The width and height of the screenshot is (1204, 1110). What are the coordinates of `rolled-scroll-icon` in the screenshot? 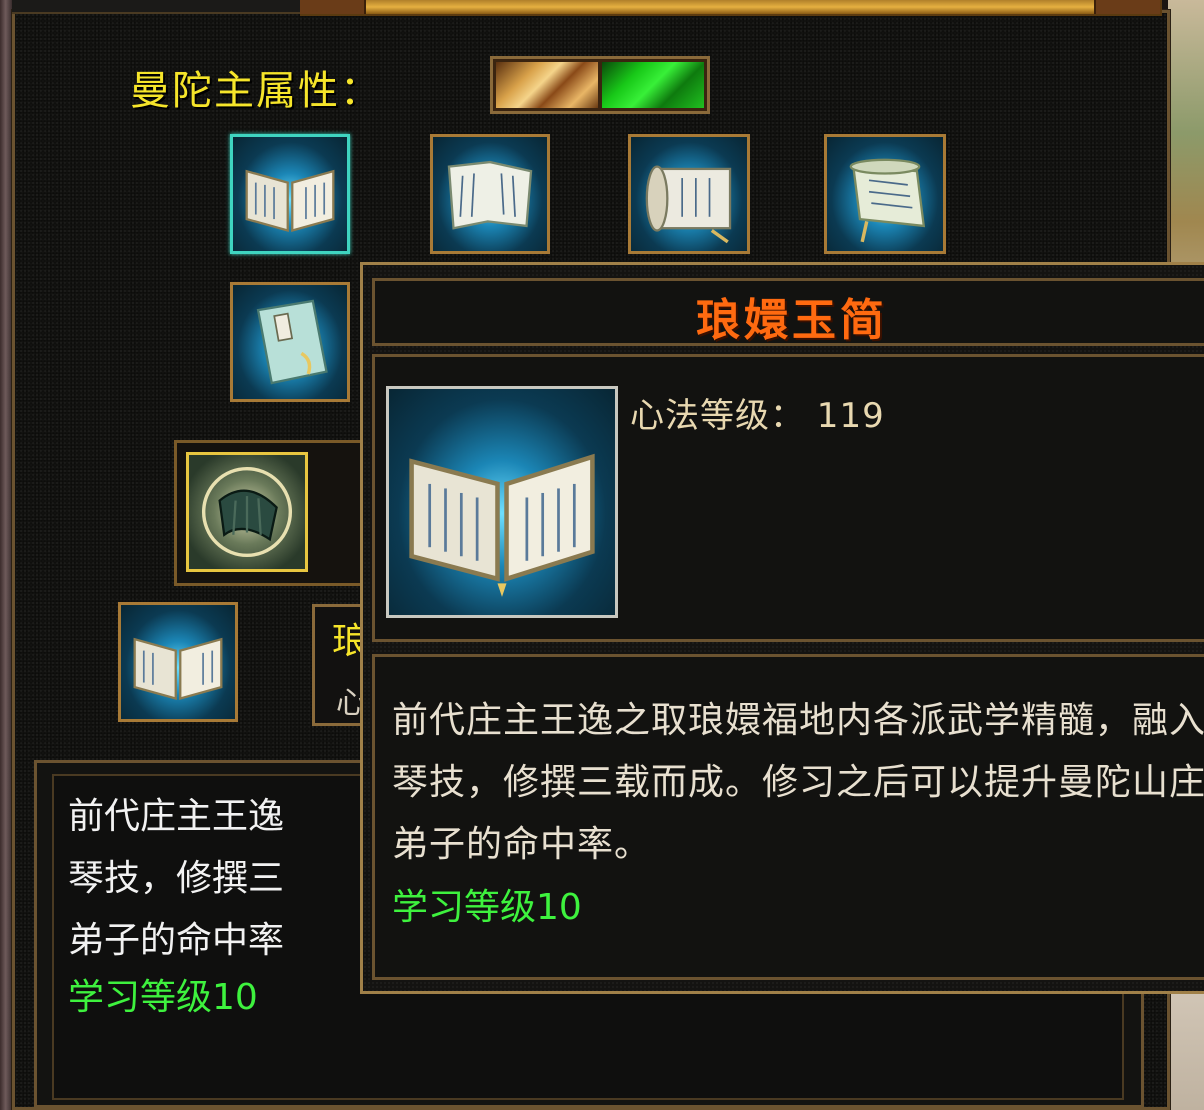 It's located at (689, 194).